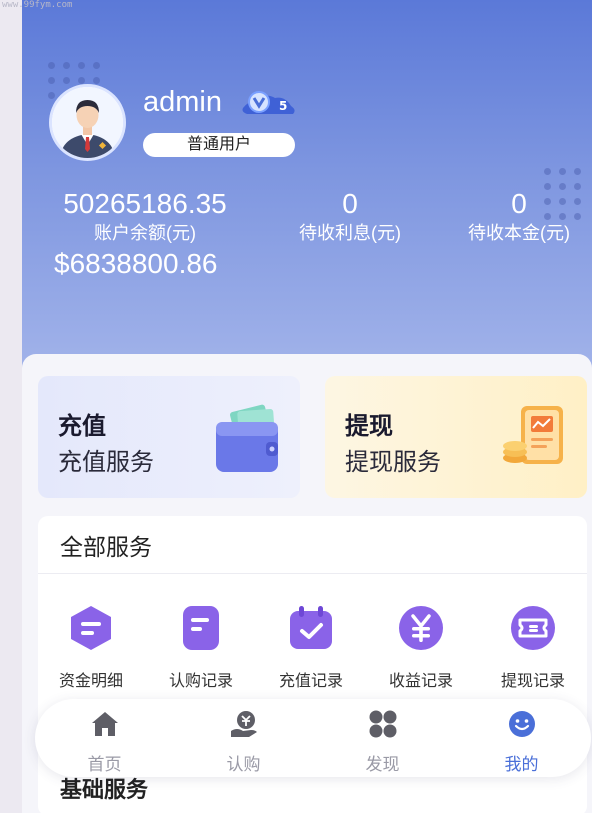 The height and width of the screenshot is (813, 592). I want to click on service-label: 提现记录, so click(532, 681).